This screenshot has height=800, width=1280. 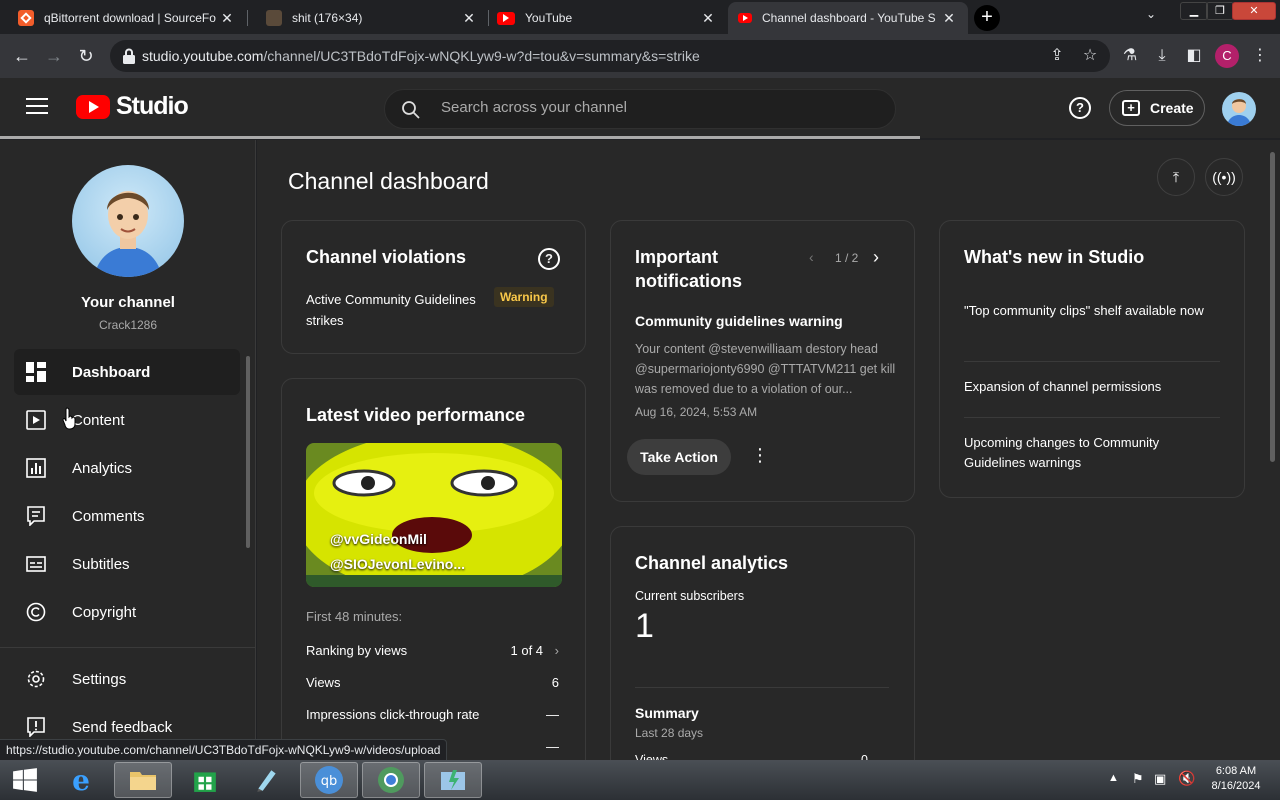 I want to click on main-scrollbar, so click(x=1272, y=307).